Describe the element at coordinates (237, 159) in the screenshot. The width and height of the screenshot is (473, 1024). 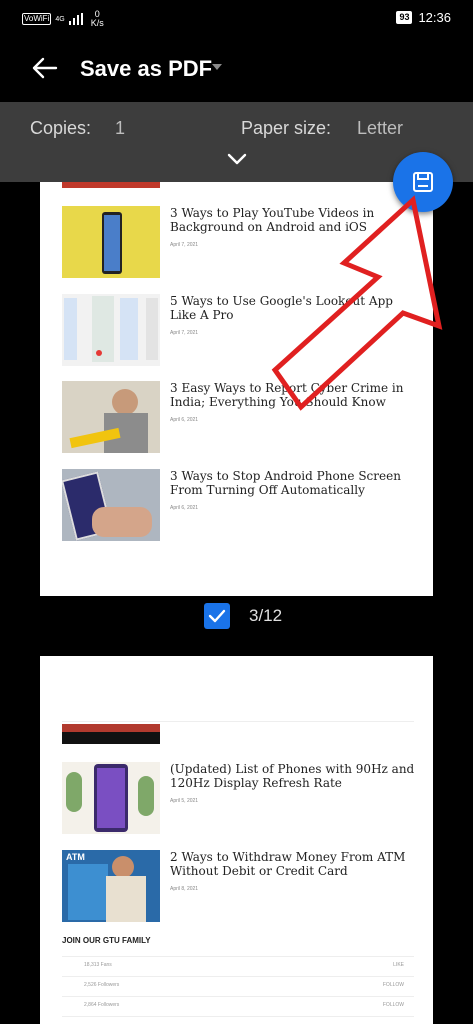
I see `expand-options-icon` at that location.